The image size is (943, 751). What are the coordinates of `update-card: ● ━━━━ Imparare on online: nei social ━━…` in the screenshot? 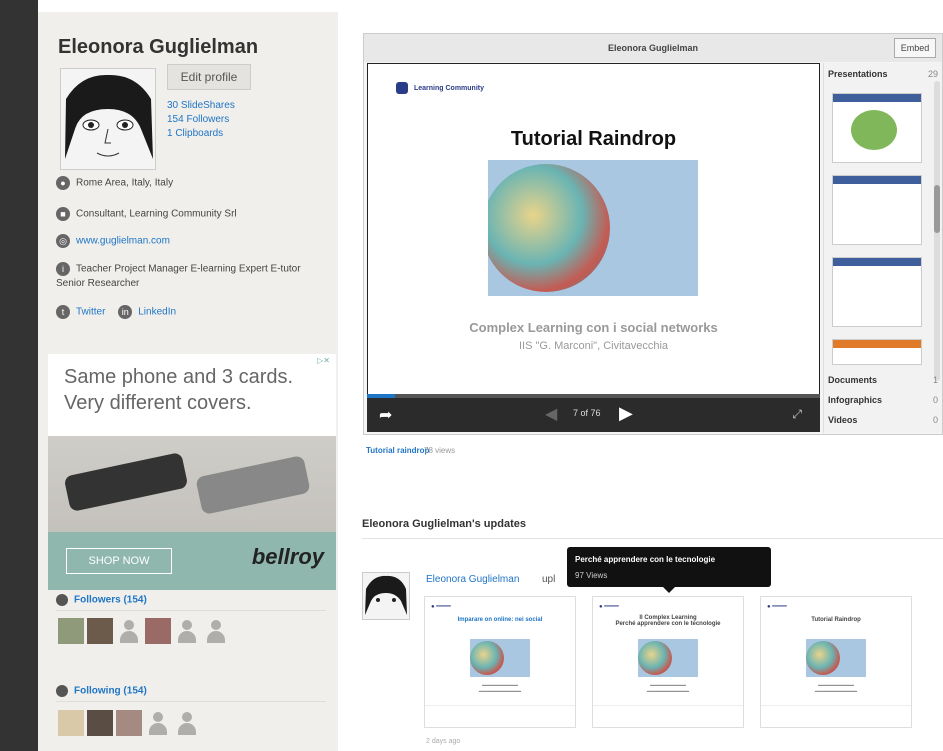 It's located at (500, 662).